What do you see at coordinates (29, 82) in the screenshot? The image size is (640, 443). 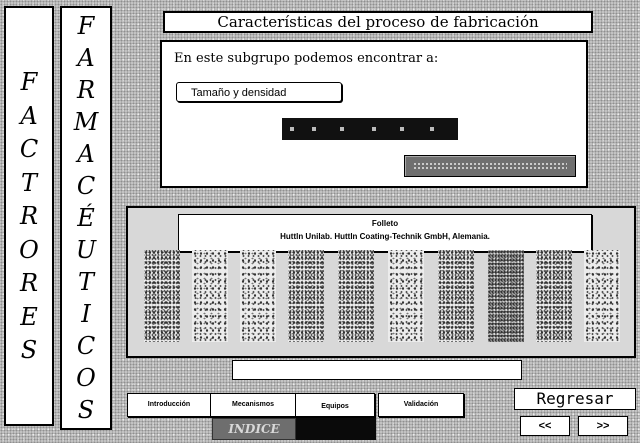 I see `factores-letter: F` at bounding box center [29, 82].